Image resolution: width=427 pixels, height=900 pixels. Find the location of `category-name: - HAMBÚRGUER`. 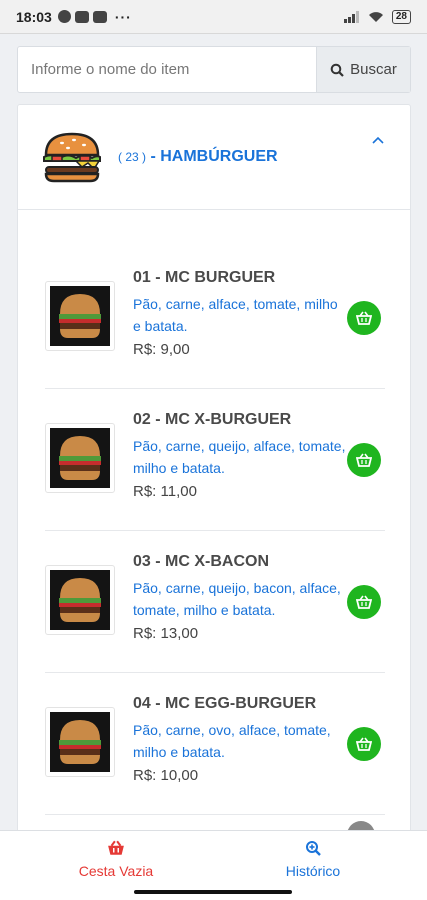

category-name: - HAMBÚRGUER is located at coordinates (214, 156).